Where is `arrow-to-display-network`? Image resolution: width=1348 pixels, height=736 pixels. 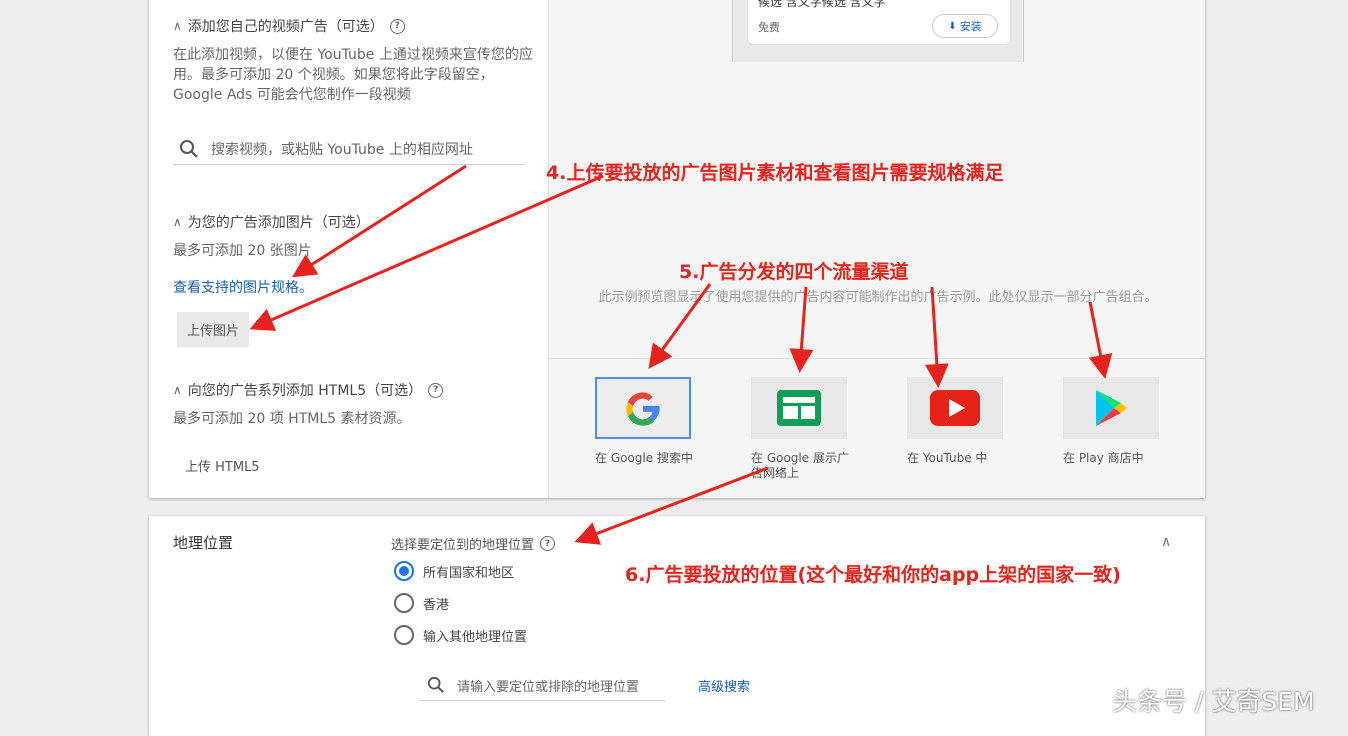 arrow-to-display-network is located at coordinates (801, 329).